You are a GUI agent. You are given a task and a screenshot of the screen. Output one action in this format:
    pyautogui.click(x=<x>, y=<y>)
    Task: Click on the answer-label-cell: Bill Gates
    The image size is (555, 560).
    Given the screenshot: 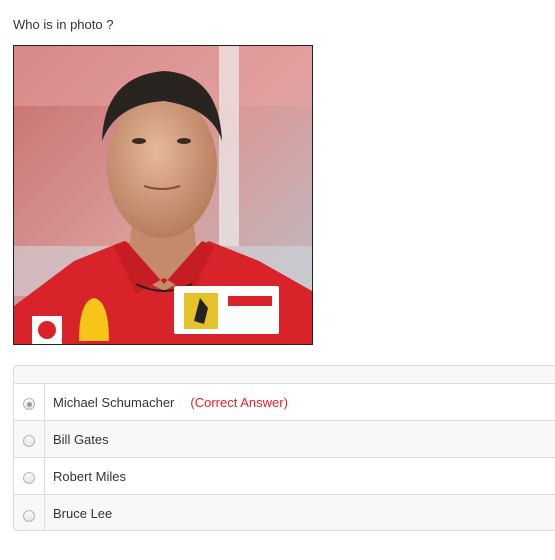 What is the action you would take?
    pyautogui.click(x=77, y=439)
    